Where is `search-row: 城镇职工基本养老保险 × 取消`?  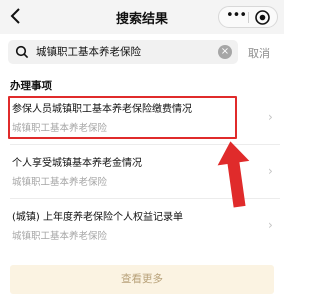
search-row: 城镇职工基本养老保险 × 取消 is located at coordinates (142, 51).